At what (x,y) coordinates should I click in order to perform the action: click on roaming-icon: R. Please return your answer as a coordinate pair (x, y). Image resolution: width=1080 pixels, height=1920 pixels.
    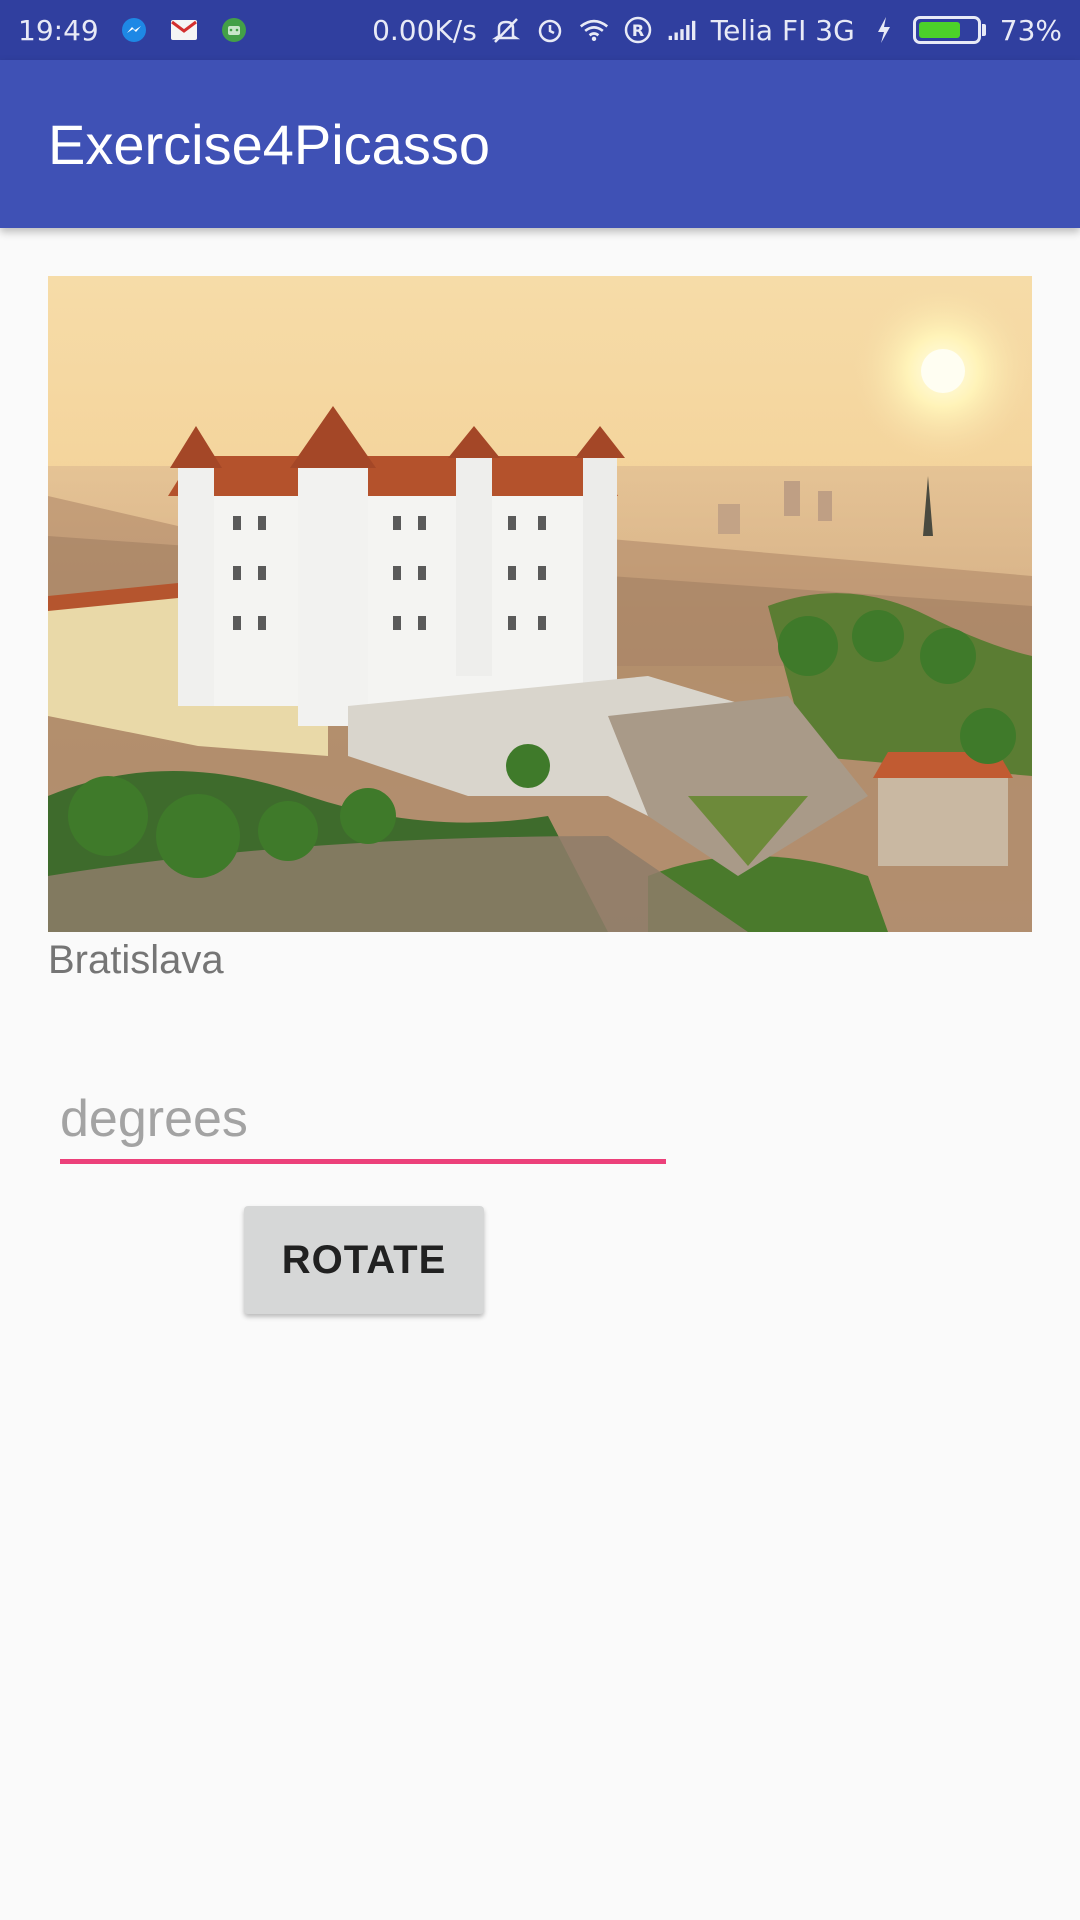
    Looking at the image, I should click on (638, 30).